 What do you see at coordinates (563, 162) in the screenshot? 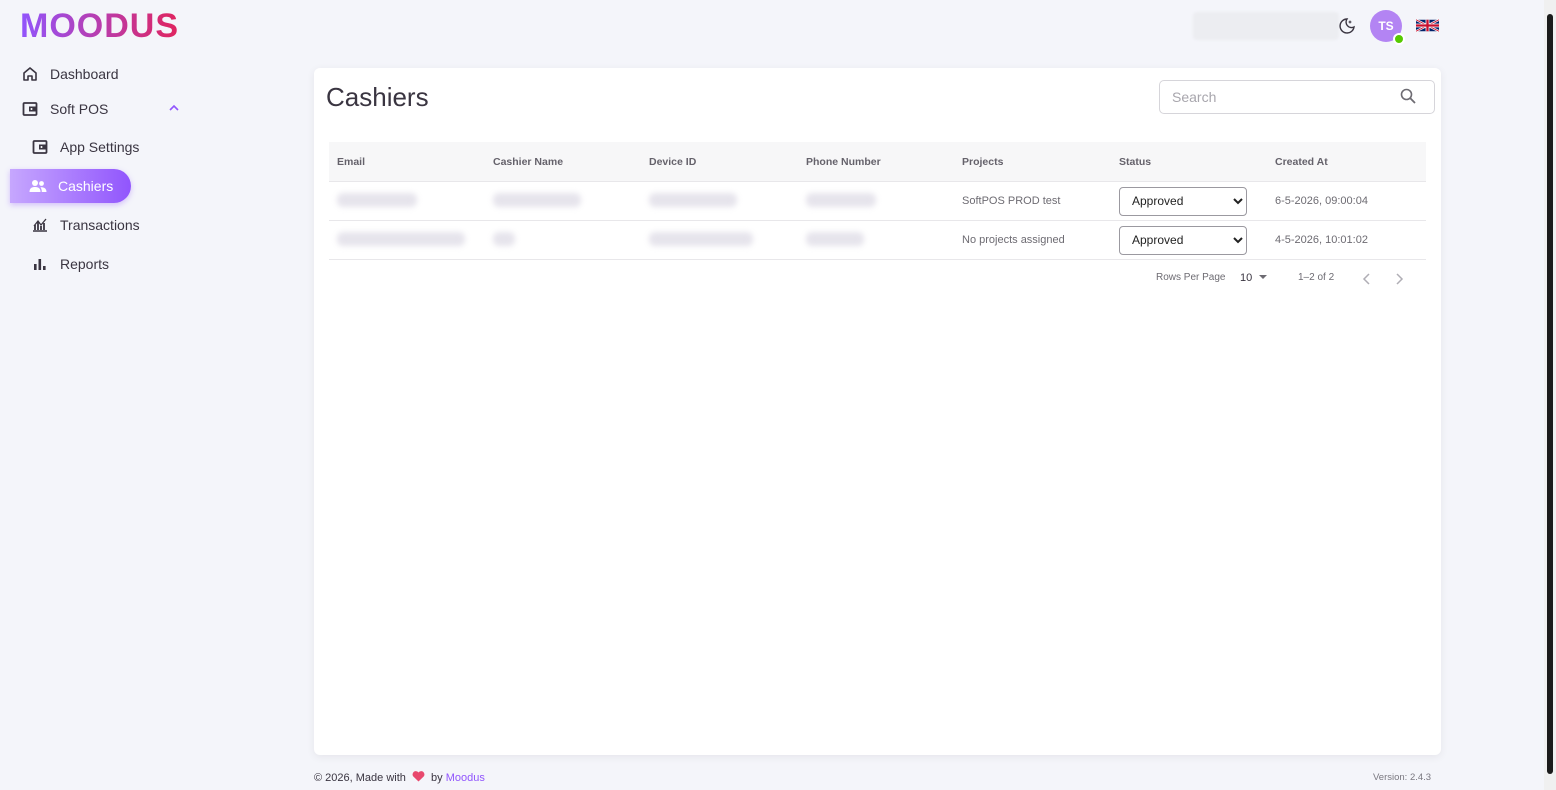
I see `column-header-cashier-name: Cashier Name` at bounding box center [563, 162].